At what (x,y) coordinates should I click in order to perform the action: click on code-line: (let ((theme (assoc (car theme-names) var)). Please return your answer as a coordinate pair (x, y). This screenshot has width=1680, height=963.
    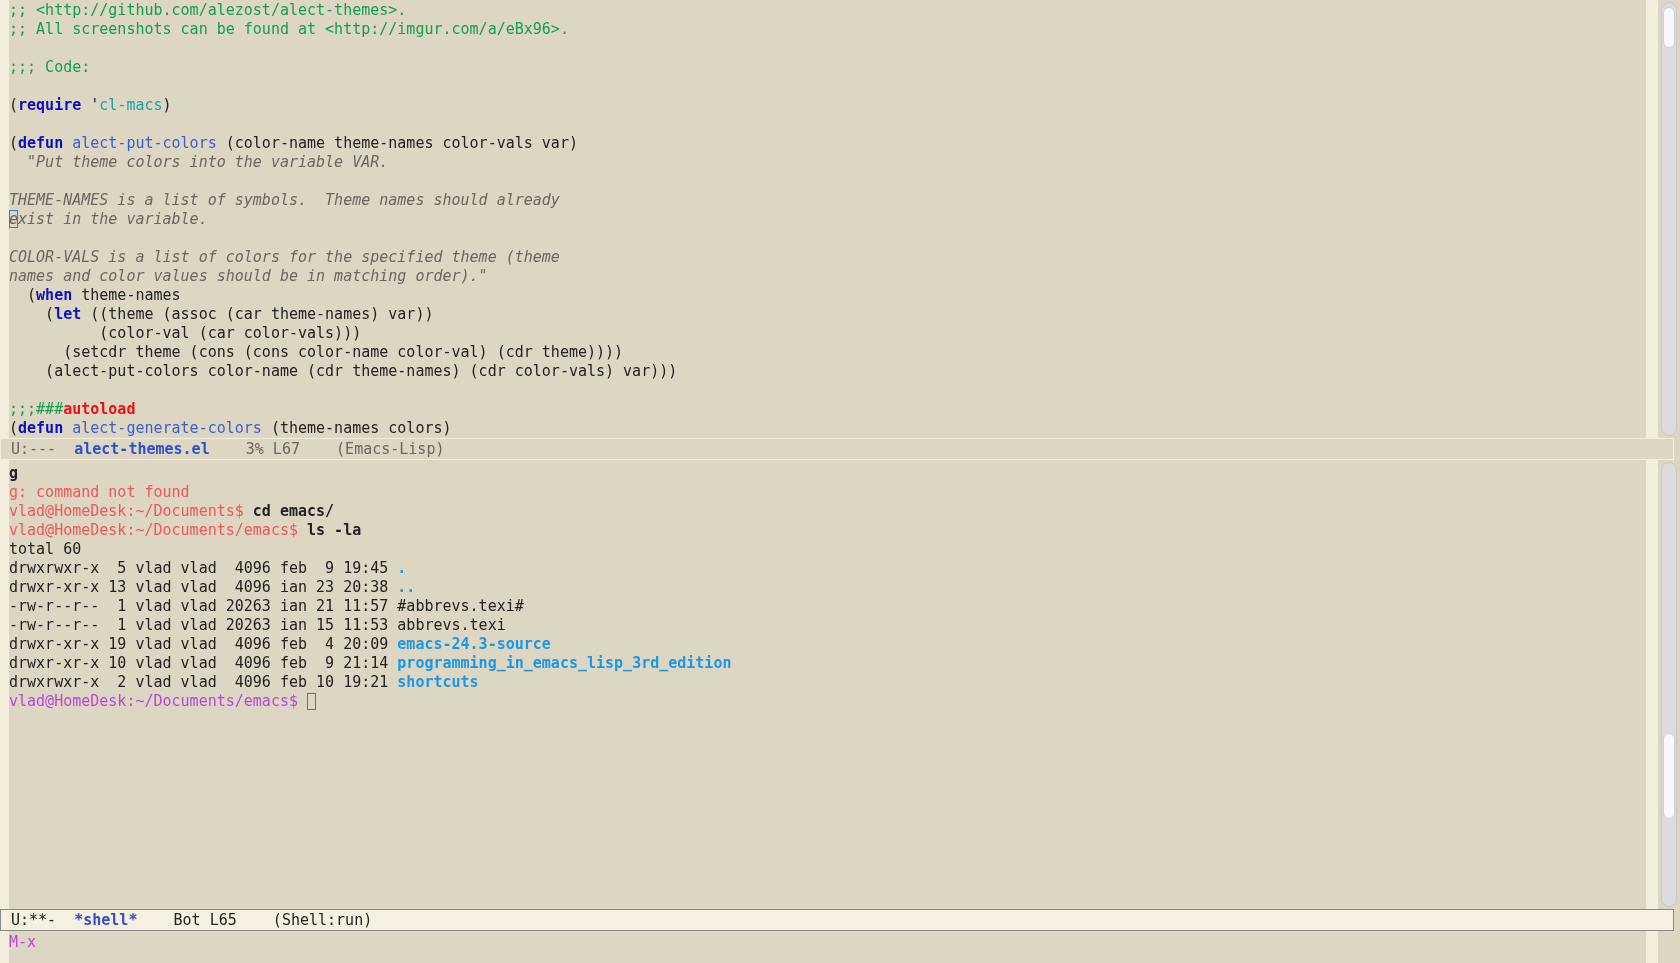
    Looking at the image, I should click on (239, 314).